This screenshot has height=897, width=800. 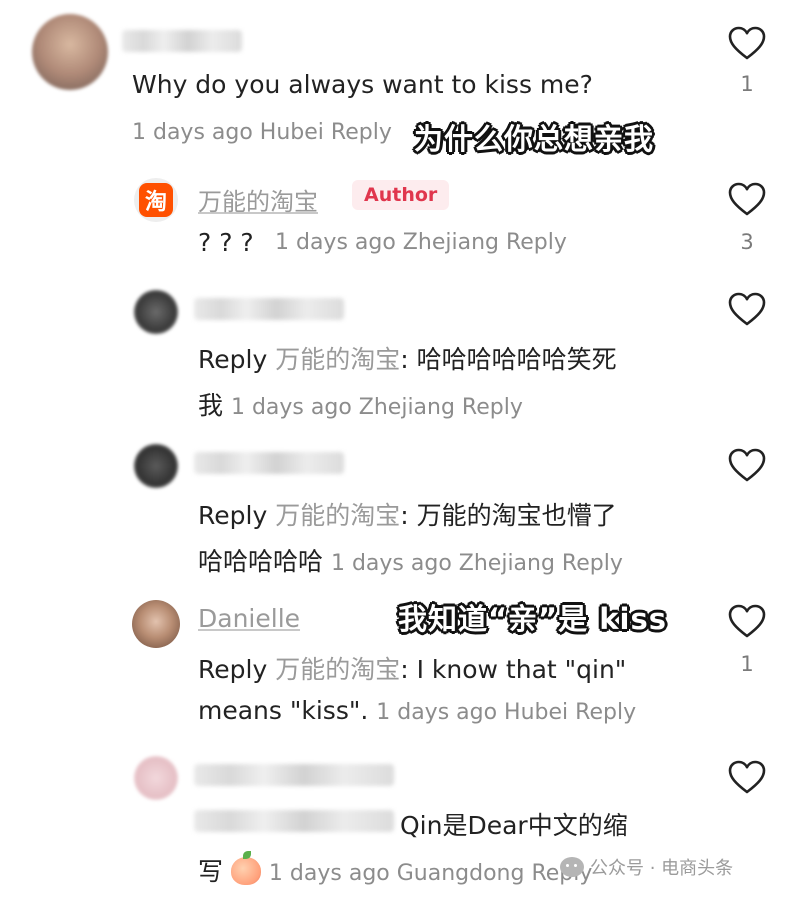 What do you see at coordinates (261, 561) in the screenshot?
I see `reply-text-cont: 哈哈哈哈哈` at bounding box center [261, 561].